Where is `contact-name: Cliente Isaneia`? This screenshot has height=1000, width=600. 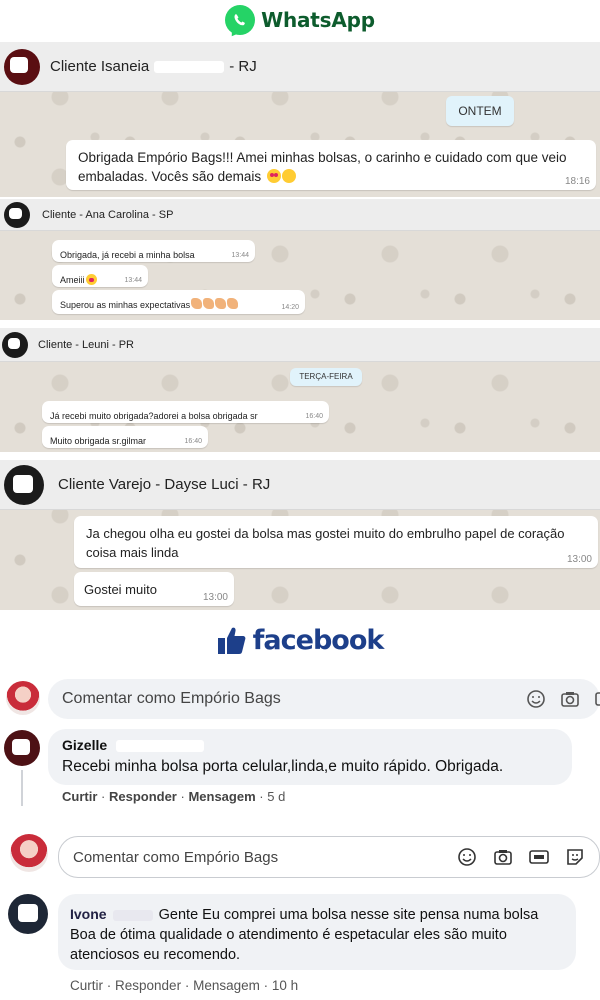
contact-name: Cliente Isaneia is located at coordinates (100, 66).